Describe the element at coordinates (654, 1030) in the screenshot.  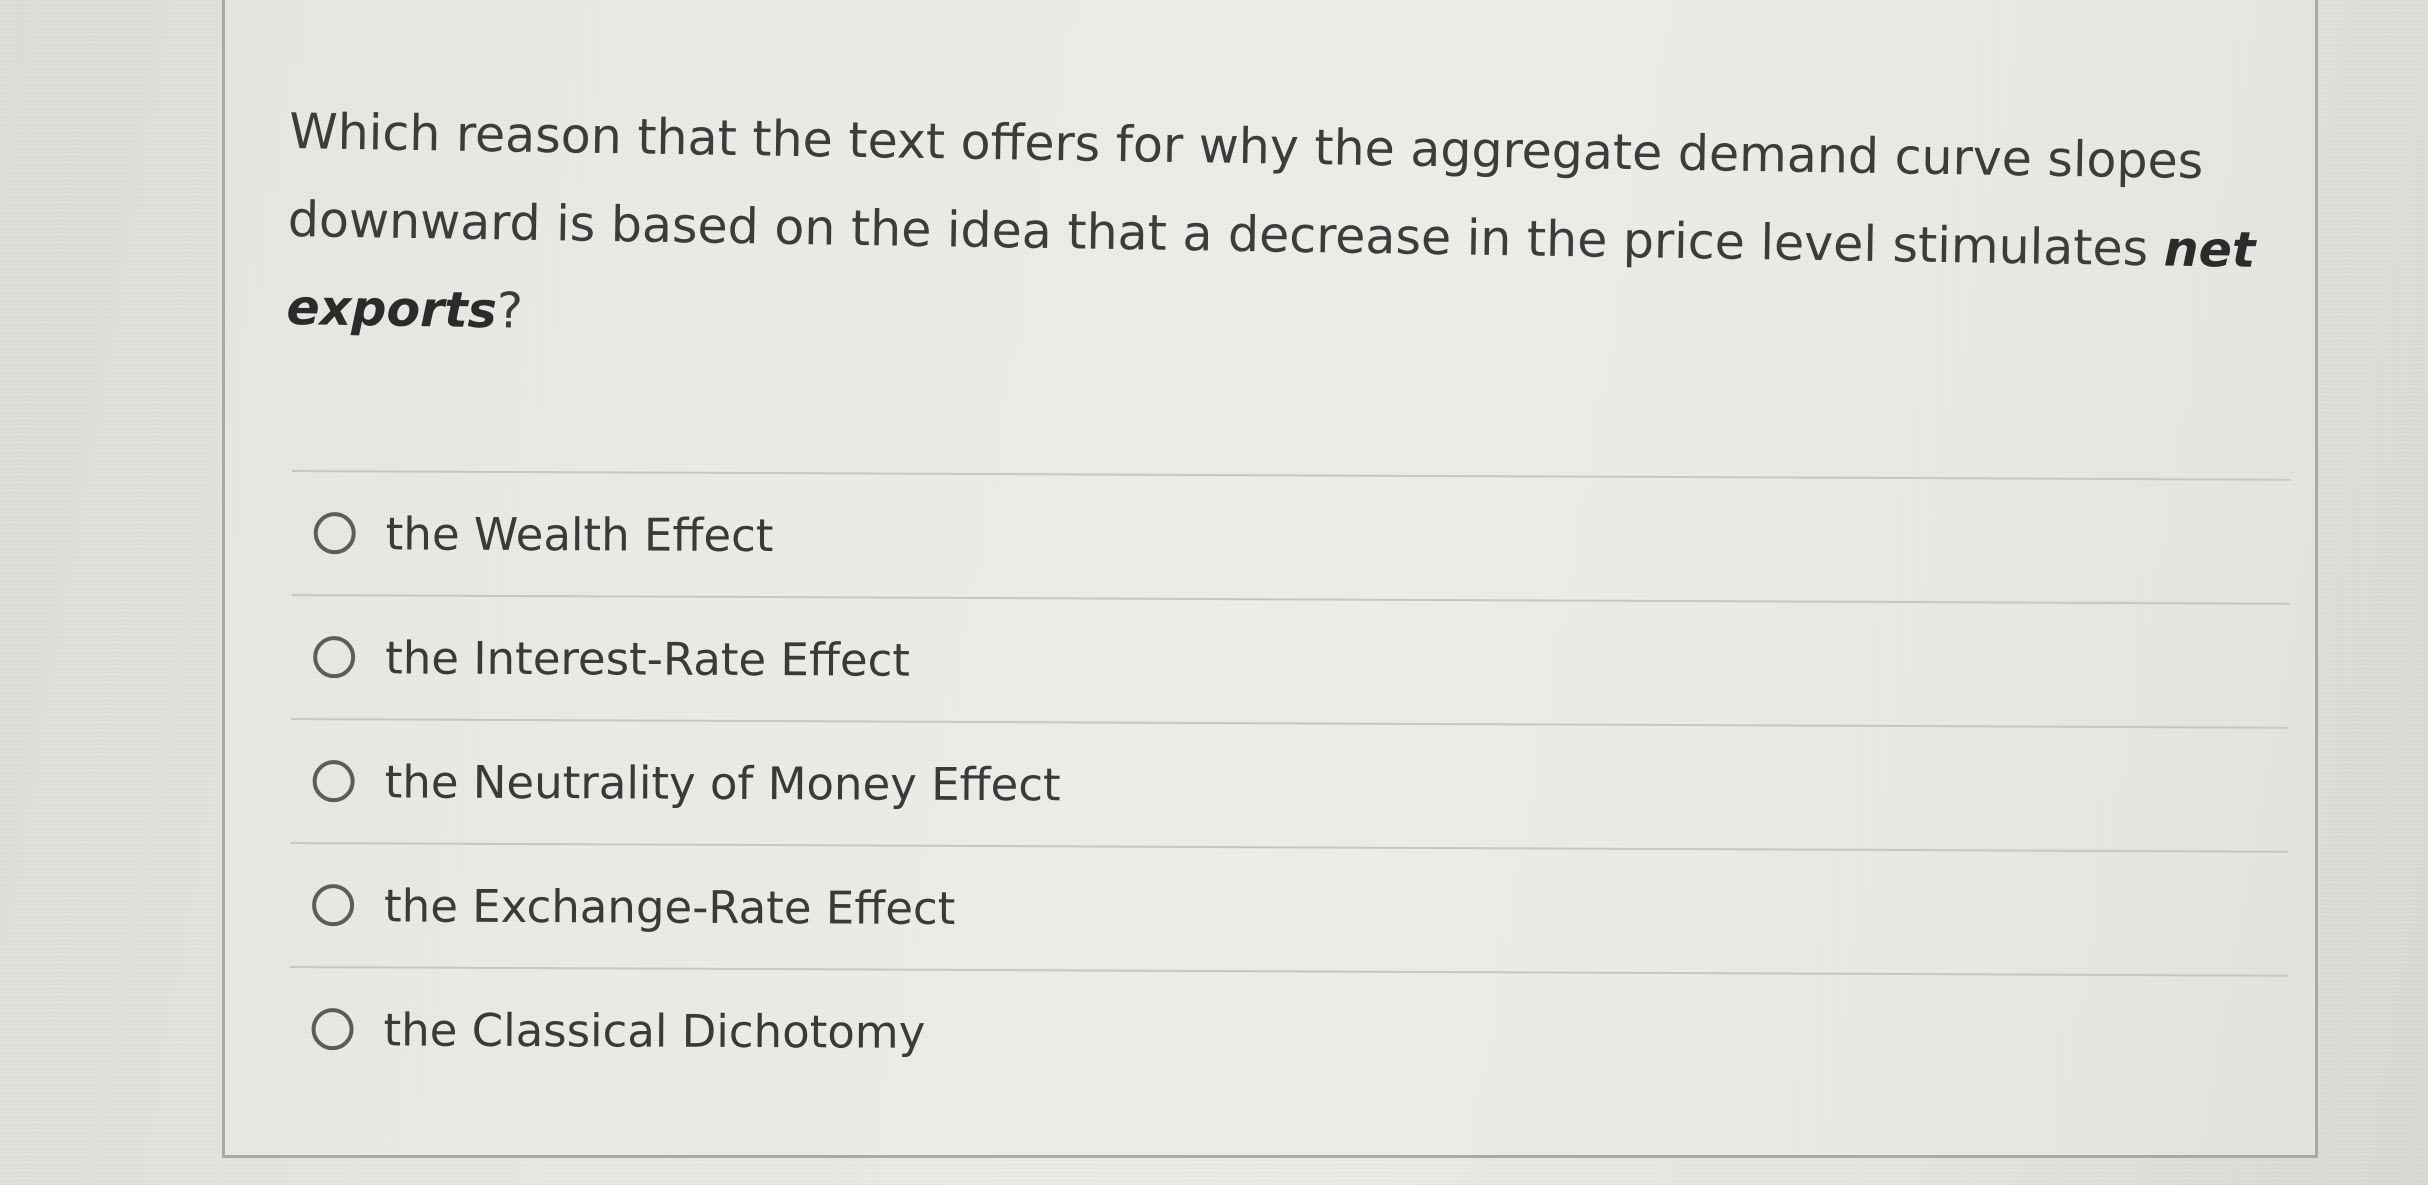
I see `option-label: the Classical Dichotomy` at that location.